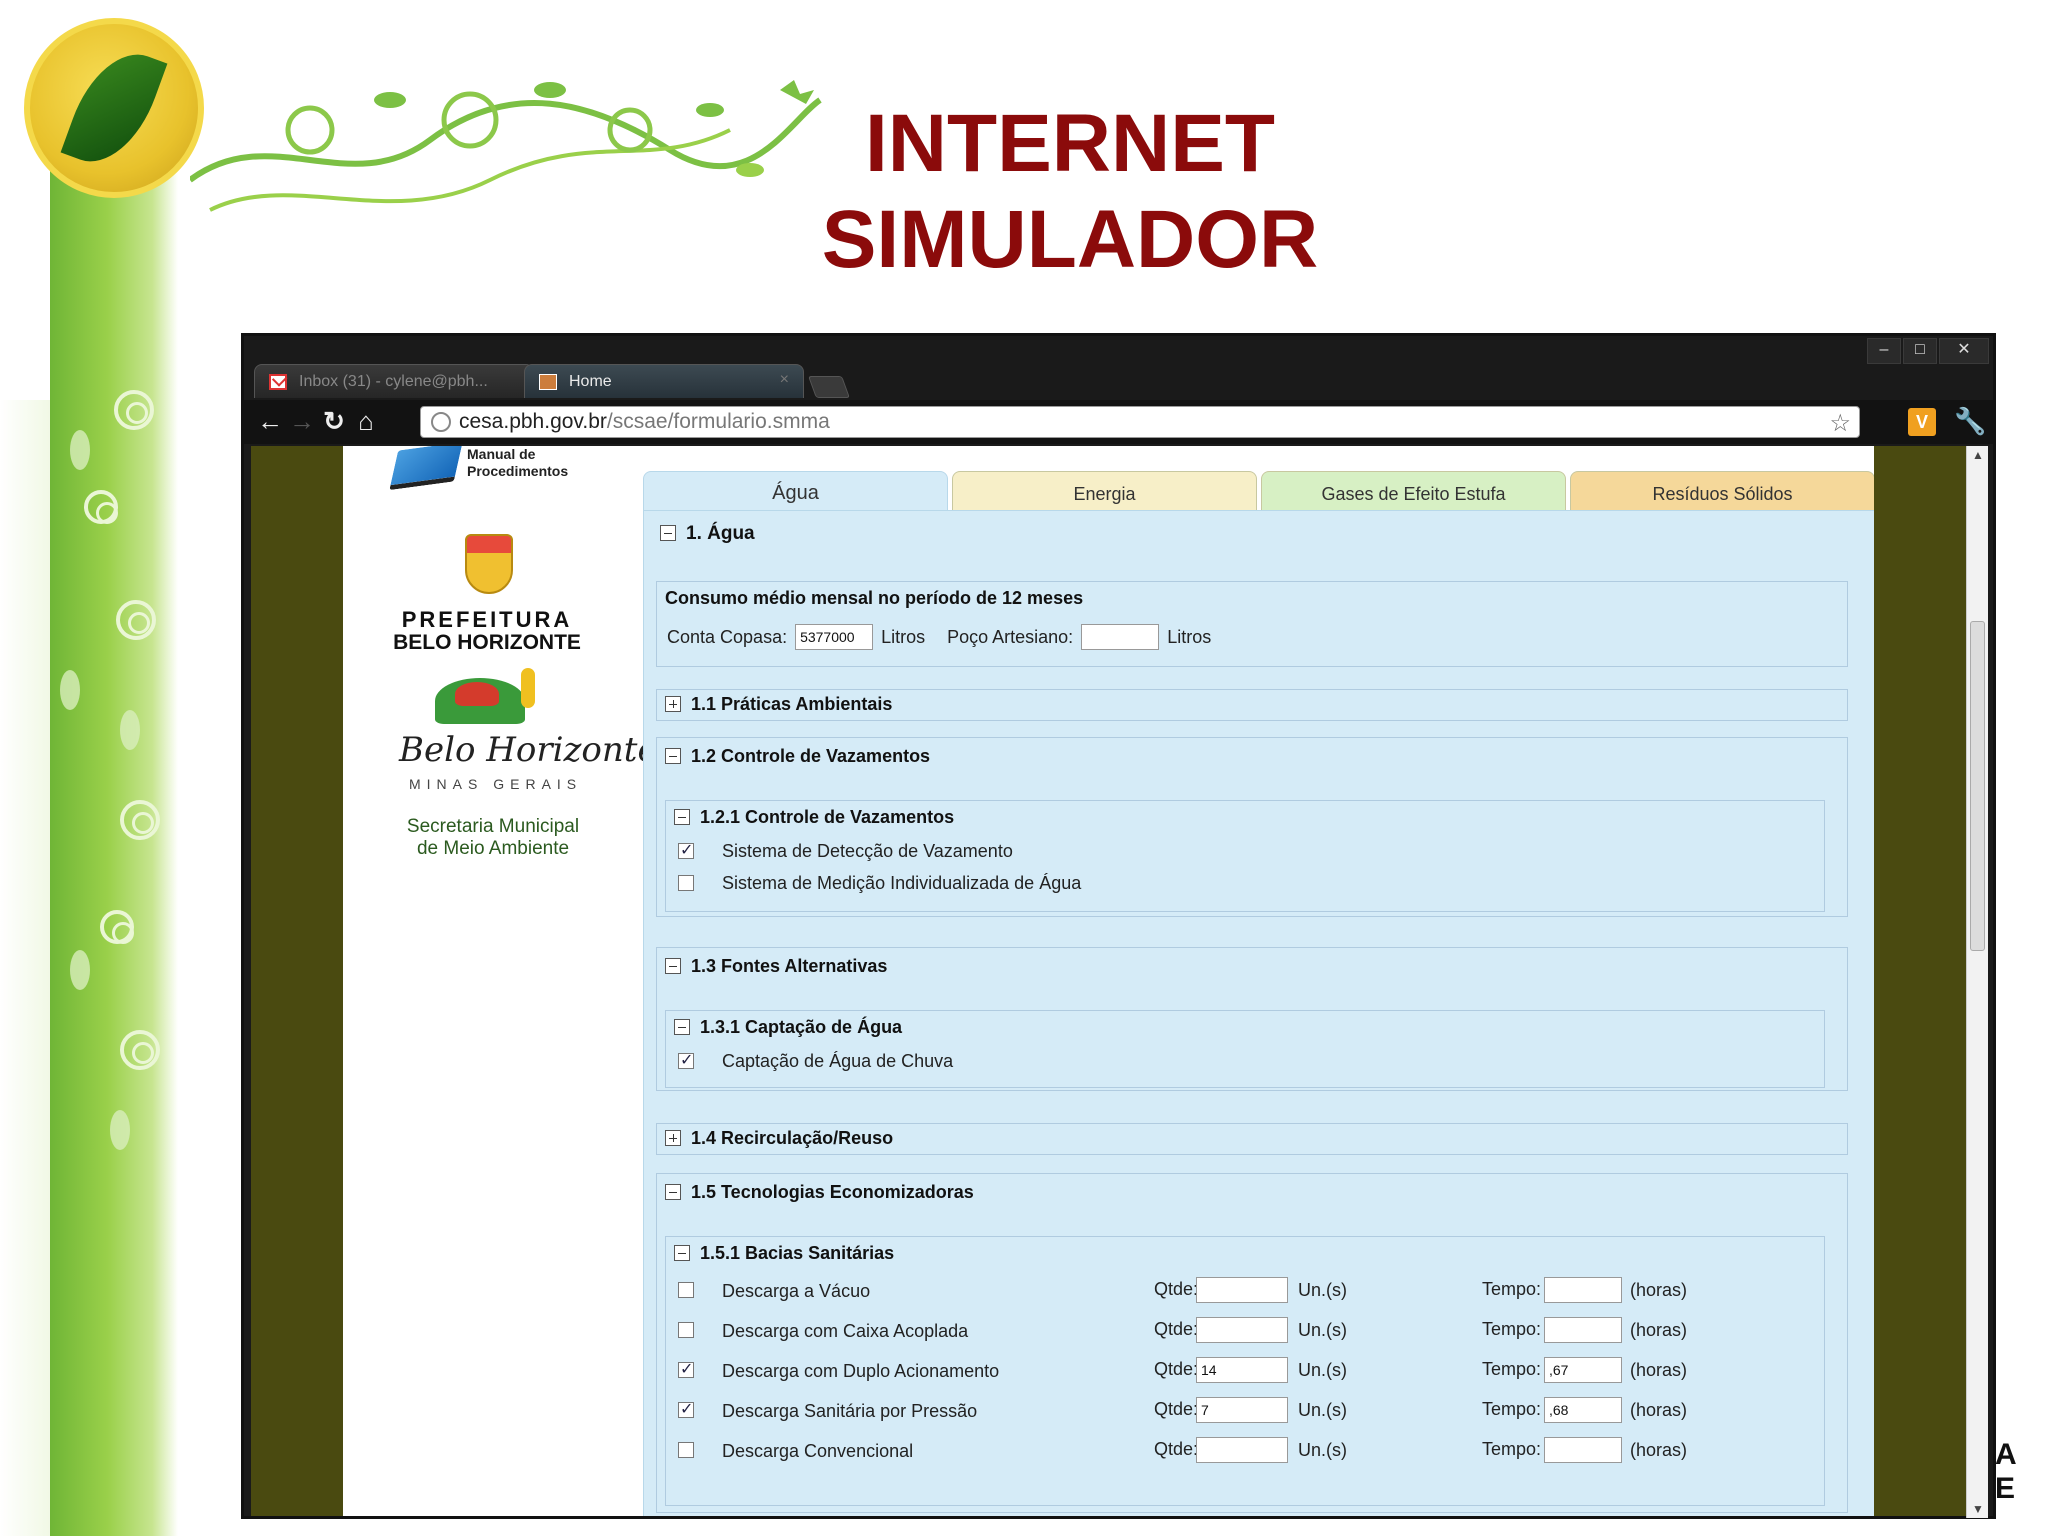 Image resolution: width=2048 pixels, height=1536 pixels. What do you see at coordinates (1977, 982) in the screenshot?
I see `vertical-scrollbar: ▲ ▼` at bounding box center [1977, 982].